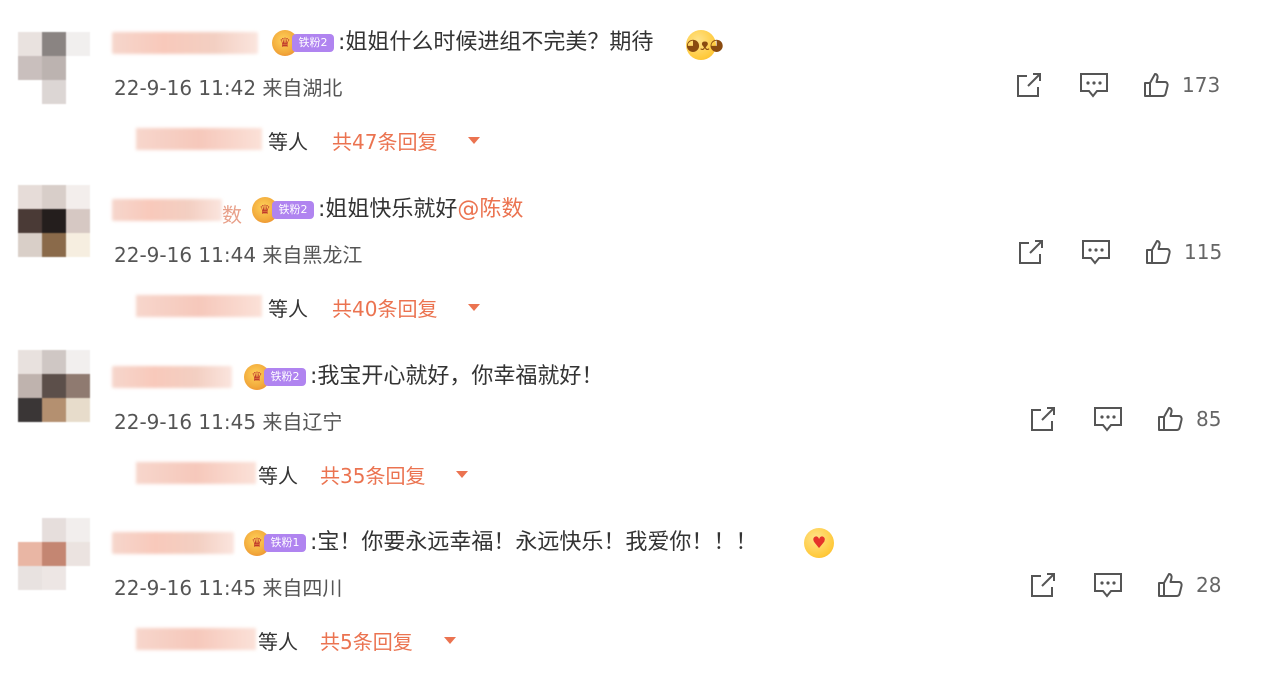  I want to click on like-count: 85, so click(1209, 419).